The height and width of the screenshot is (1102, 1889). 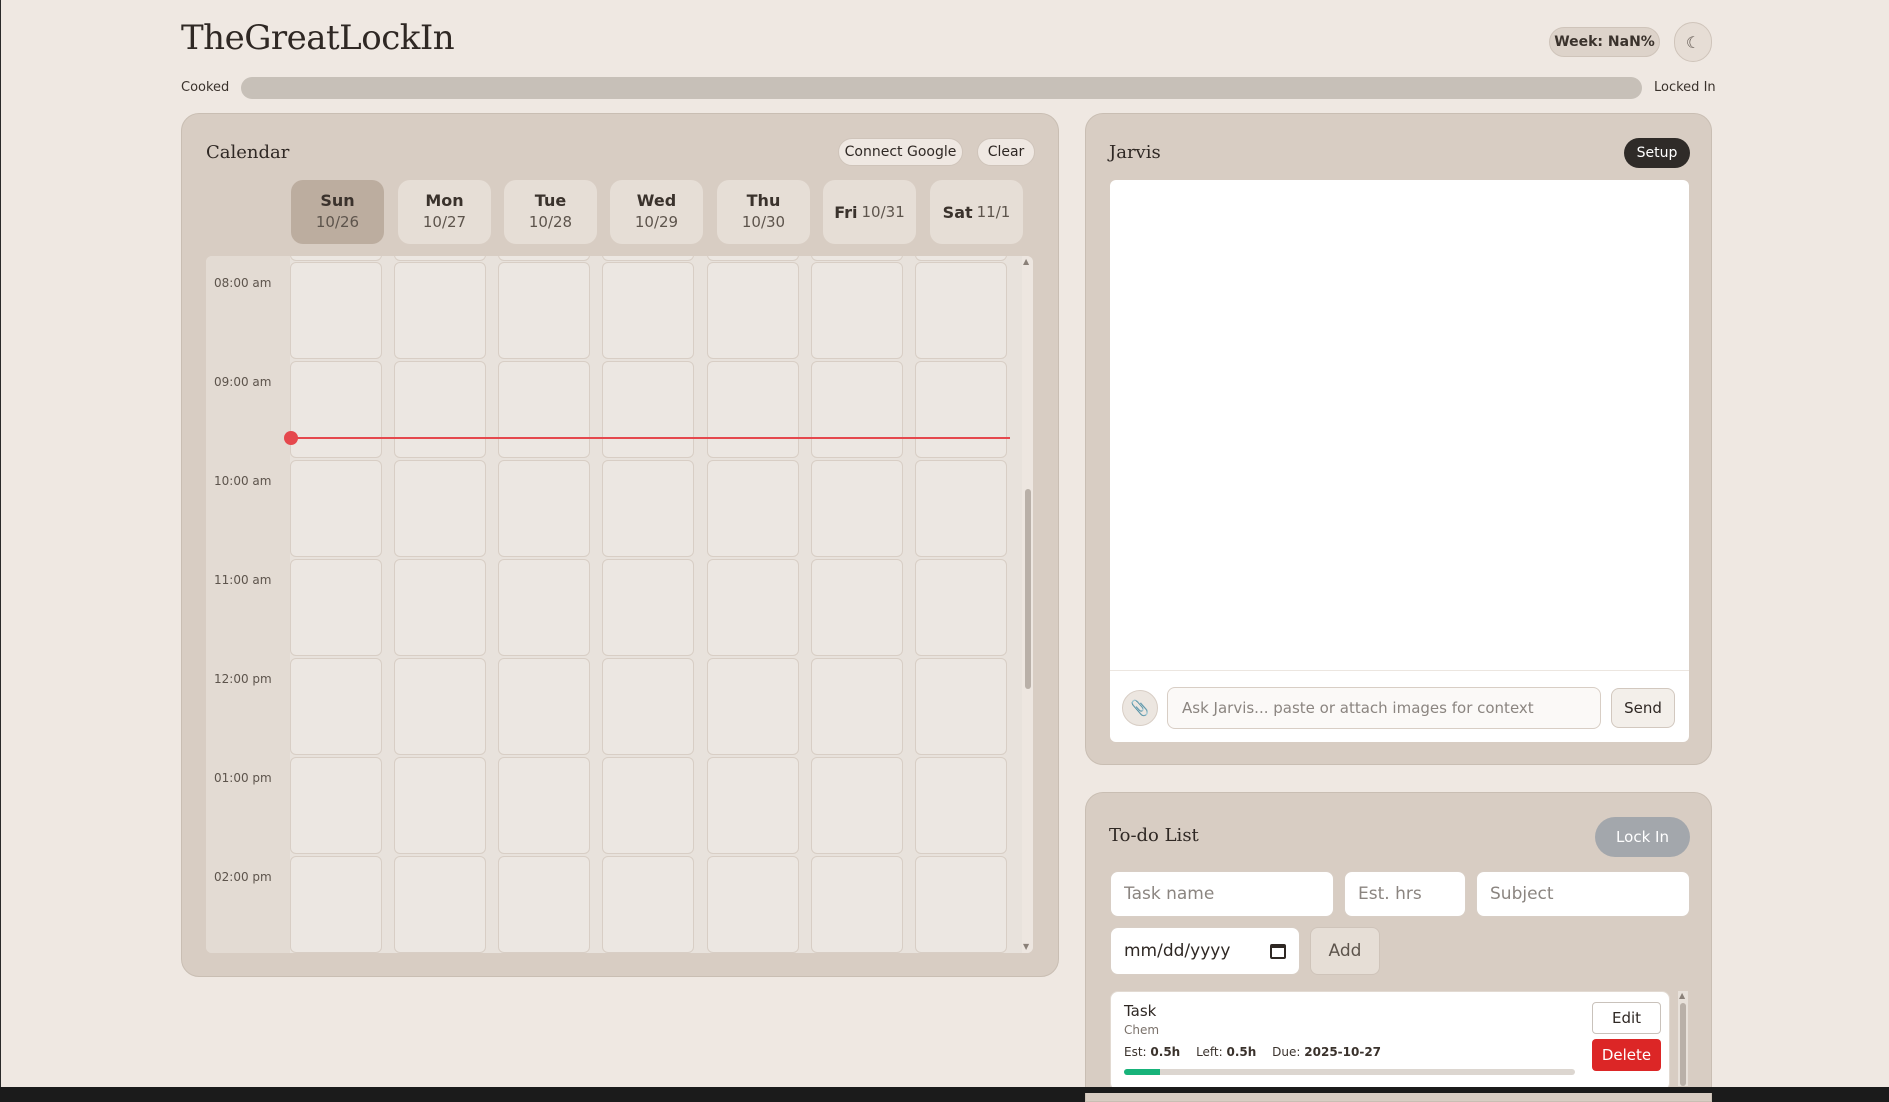 I want to click on lock-in-button: Lock In, so click(x=1642, y=837).